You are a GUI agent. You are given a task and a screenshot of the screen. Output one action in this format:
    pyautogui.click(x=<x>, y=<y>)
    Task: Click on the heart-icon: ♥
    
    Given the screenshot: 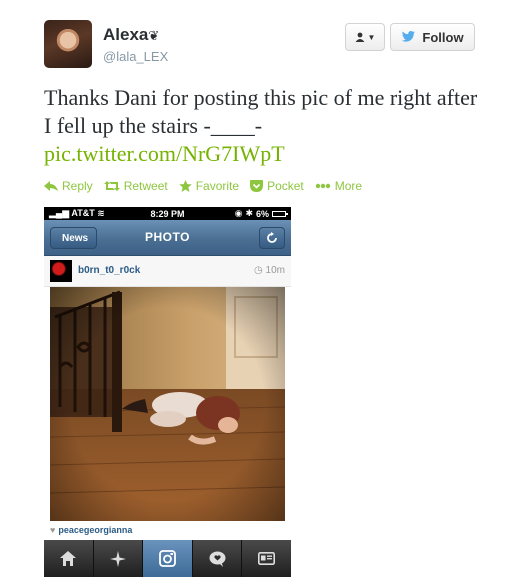 What is the action you would take?
    pyautogui.click(x=53, y=530)
    